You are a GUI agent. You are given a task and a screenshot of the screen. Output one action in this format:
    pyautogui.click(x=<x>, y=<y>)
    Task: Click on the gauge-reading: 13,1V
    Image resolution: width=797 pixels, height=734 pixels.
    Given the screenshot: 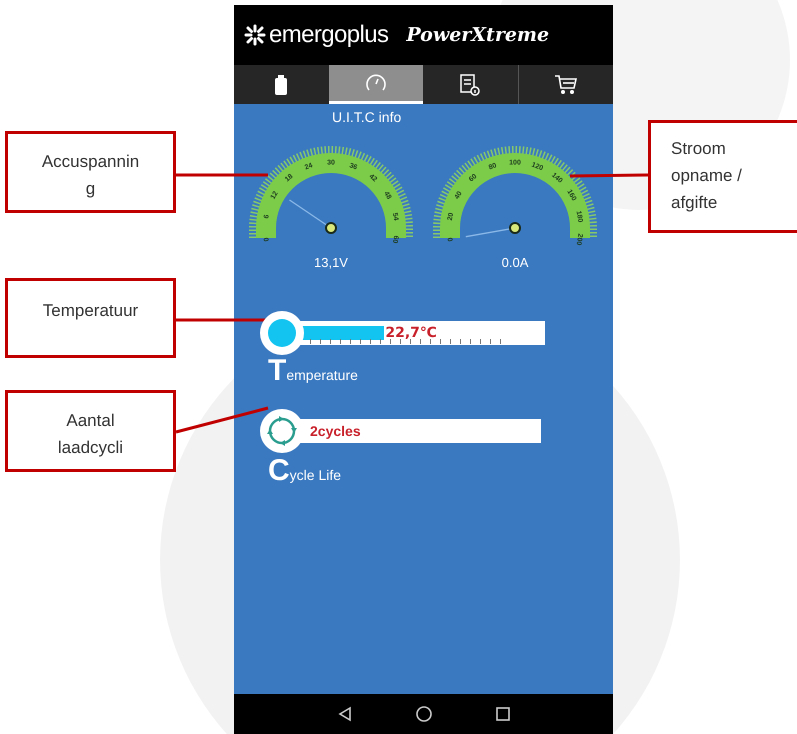 What is the action you would take?
    pyautogui.click(x=331, y=262)
    